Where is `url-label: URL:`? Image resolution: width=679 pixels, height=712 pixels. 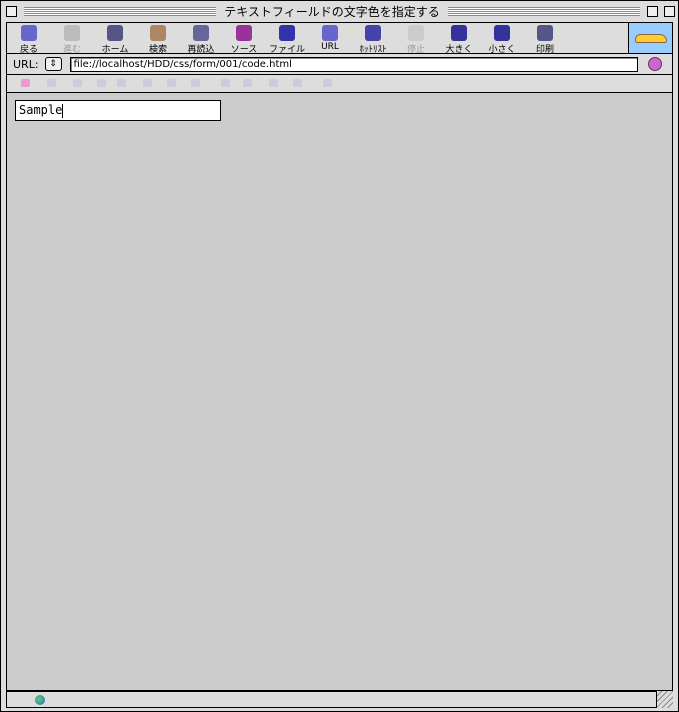
url-label: URL: is located at coordinates (26, 64).